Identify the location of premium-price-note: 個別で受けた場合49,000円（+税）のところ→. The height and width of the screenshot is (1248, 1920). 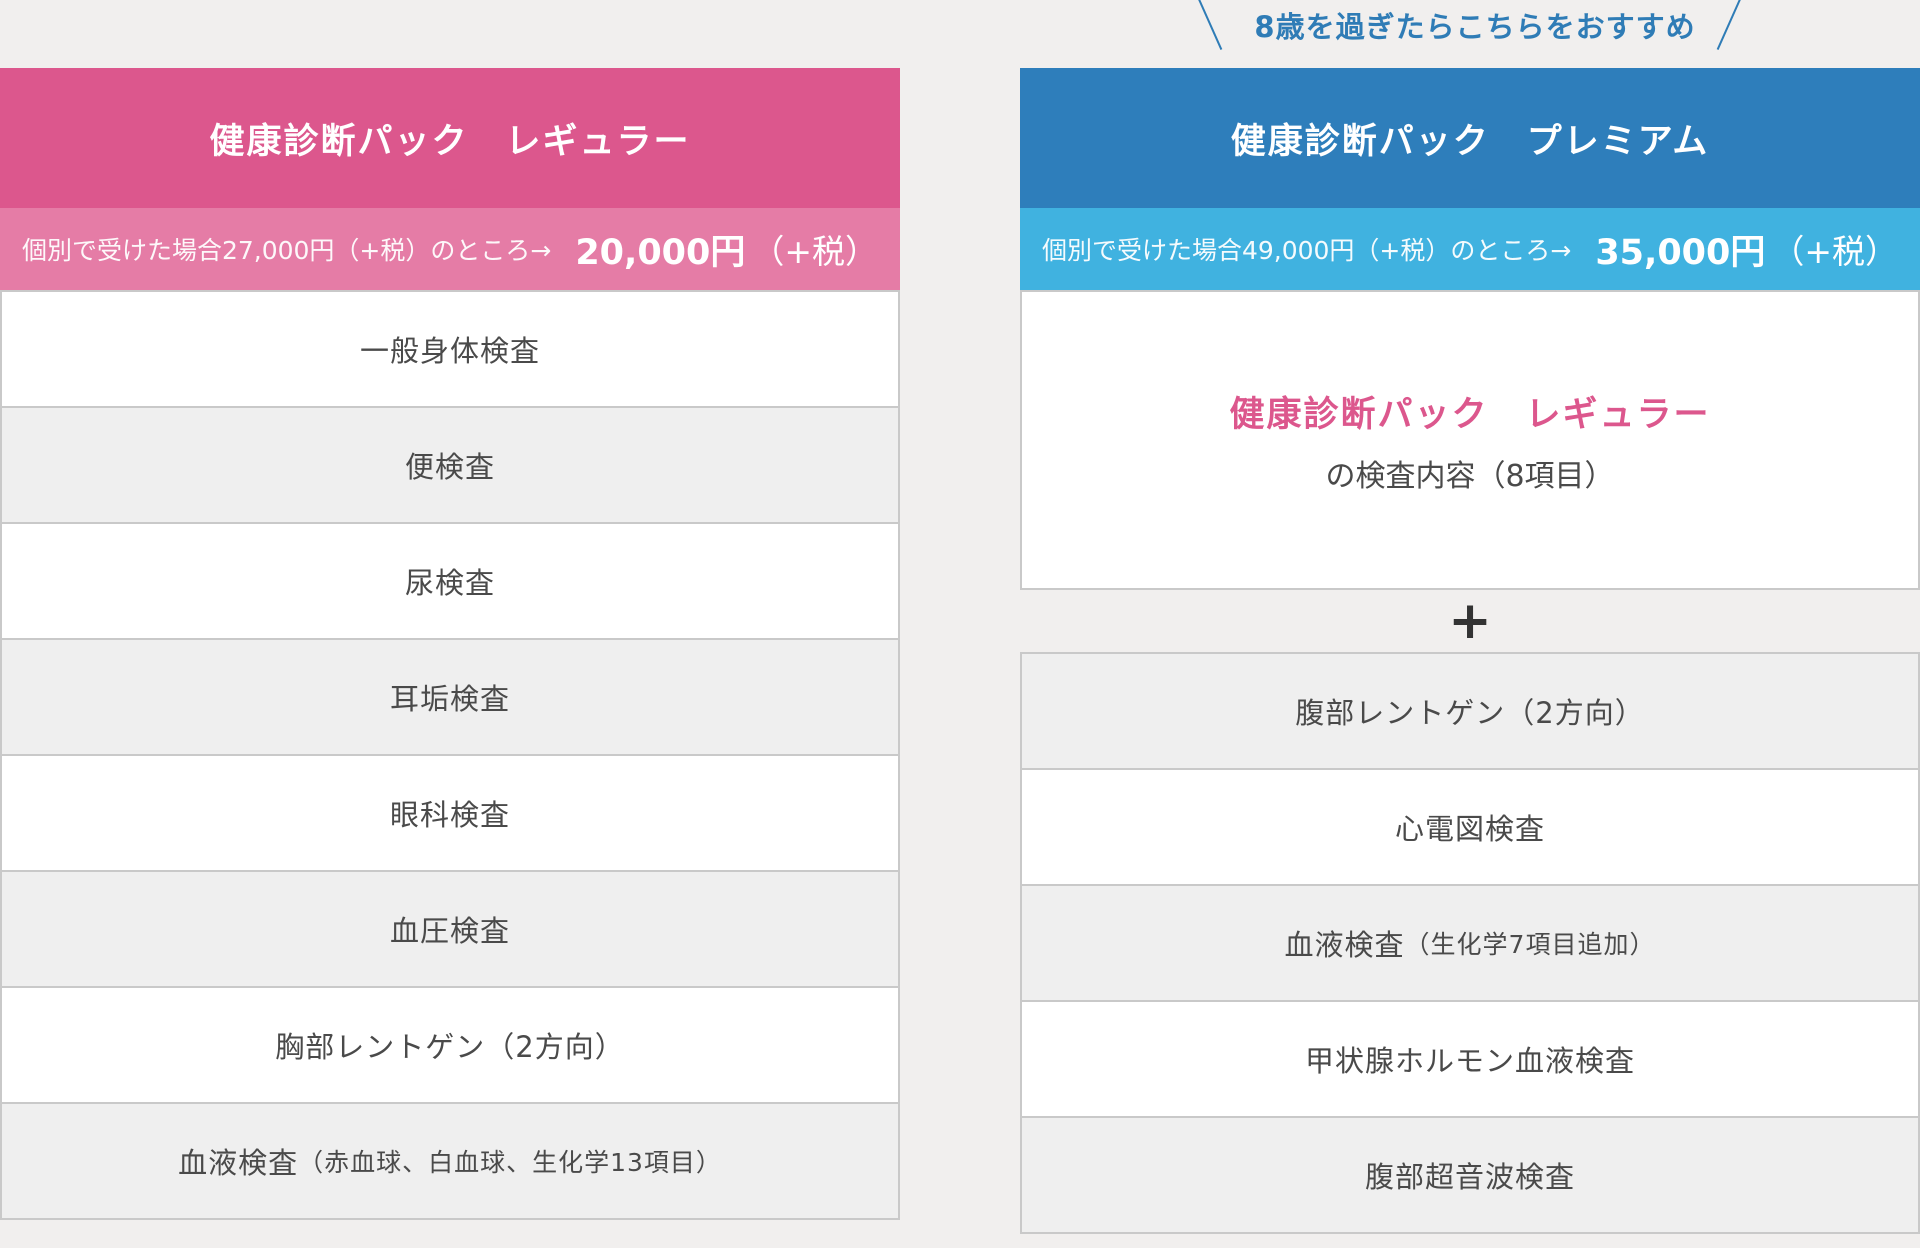
(1306, 250).